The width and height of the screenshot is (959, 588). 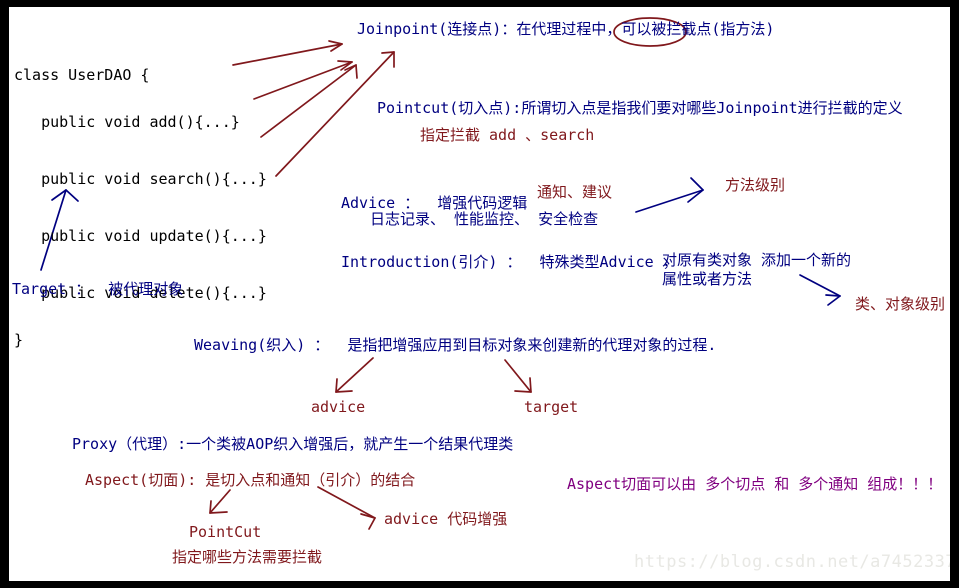 What do you see at coordinates (293, 444) in the screenshot?
I see `proxy-annotation: Proxy（代理）:一个类被AOP织入增强后，就产生一个结果代理类` at bounding box center [293, 444].